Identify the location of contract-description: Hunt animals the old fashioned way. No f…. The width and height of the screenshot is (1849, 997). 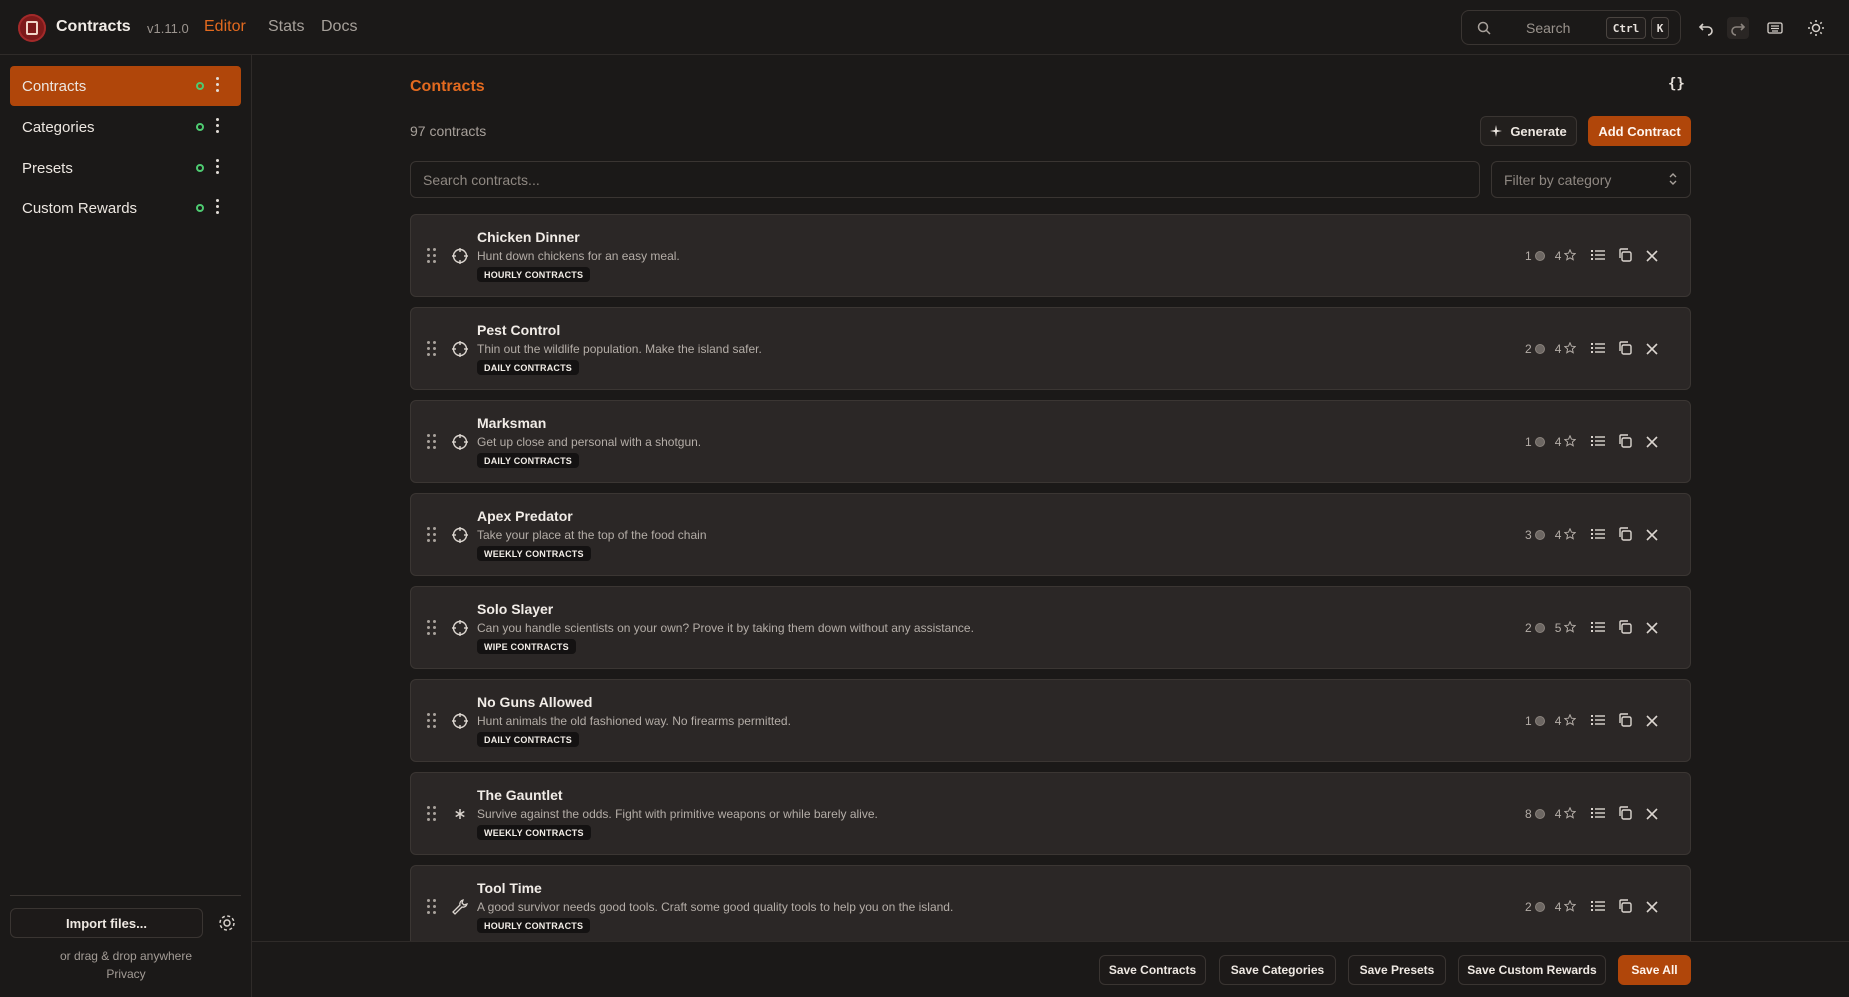
(634, 721).